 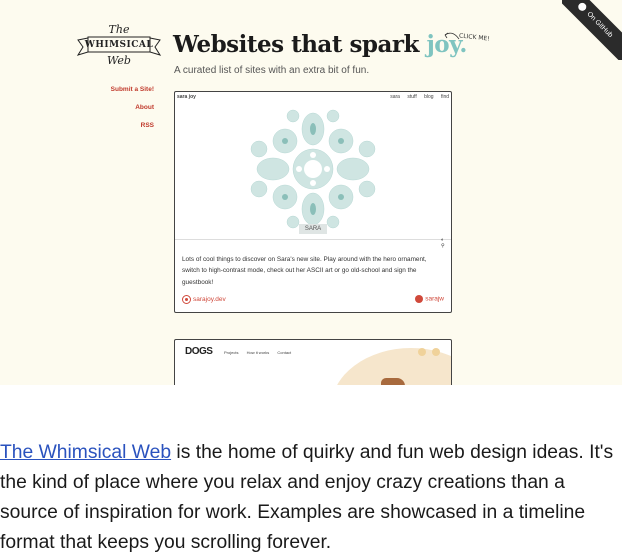 I want to click on nav-rss-link: RSS, so click(x=132, y=125).